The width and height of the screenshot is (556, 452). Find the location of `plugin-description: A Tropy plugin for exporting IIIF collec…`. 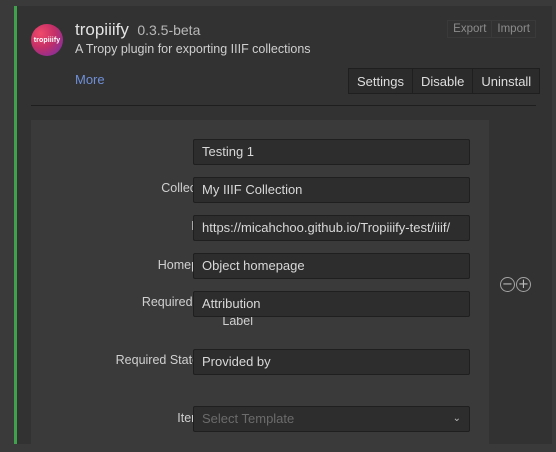

plugin-description: A Tropy plugin for exporting IIIF collec… is located at coordinates (193, 49).